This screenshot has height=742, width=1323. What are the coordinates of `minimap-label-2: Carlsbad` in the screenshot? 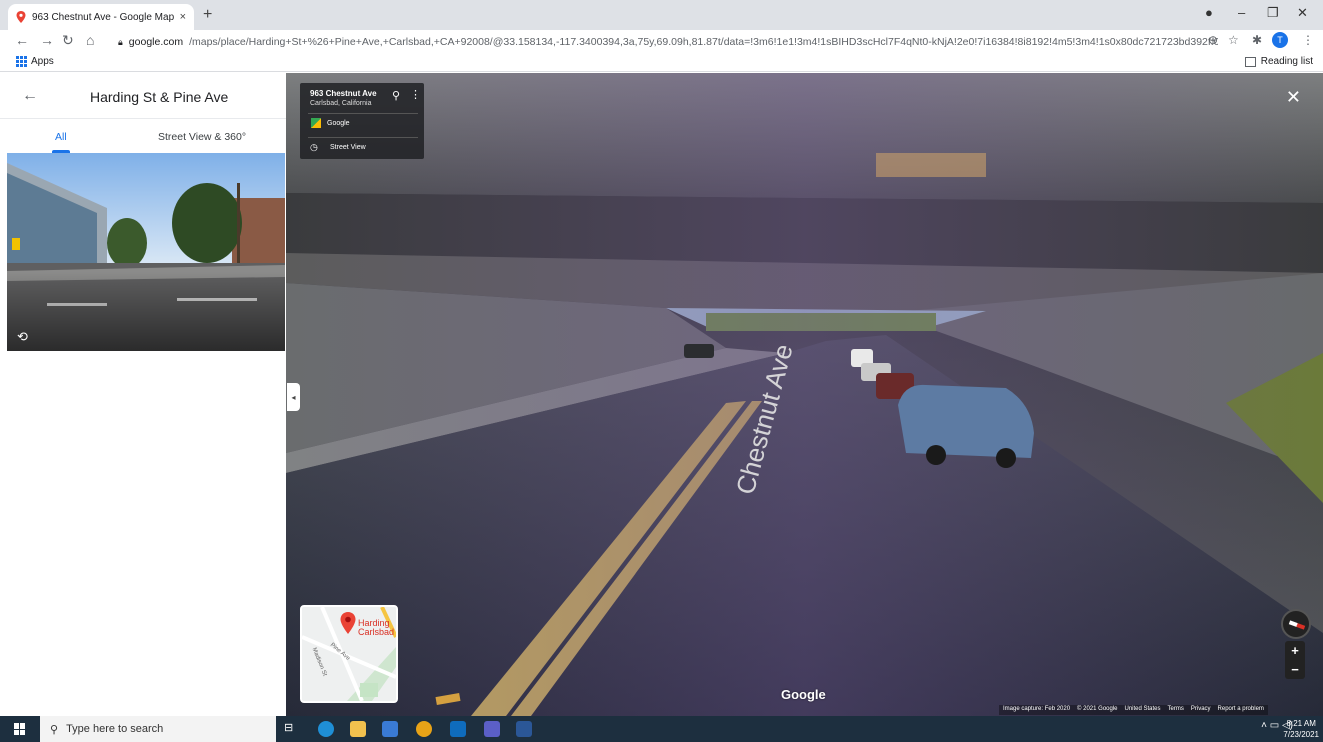 It's located at (376, 632).